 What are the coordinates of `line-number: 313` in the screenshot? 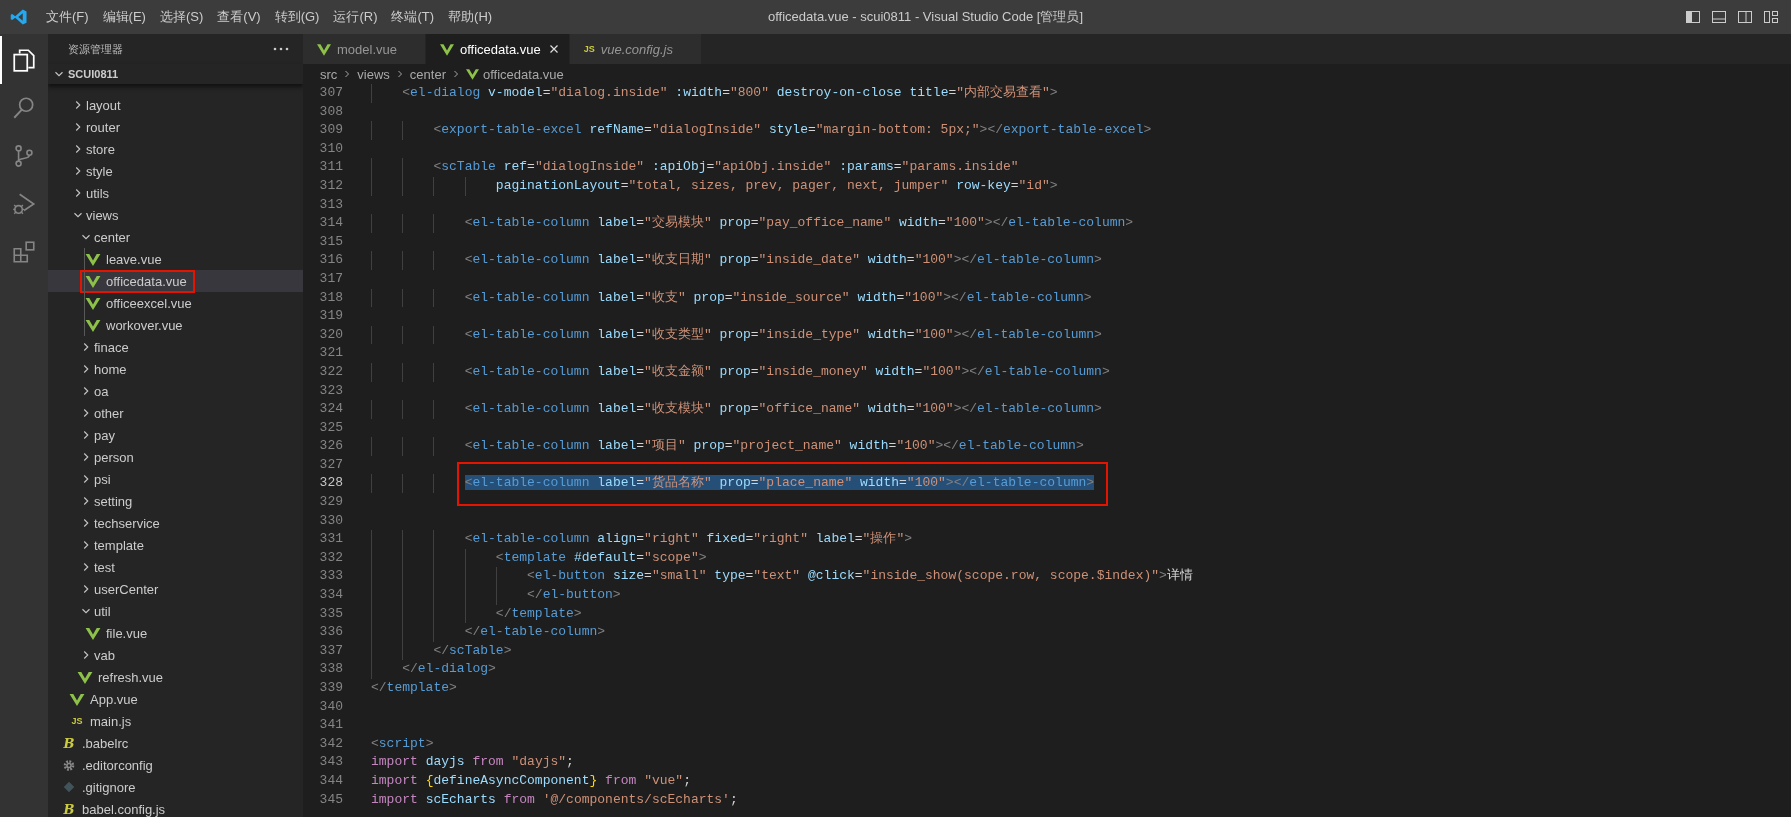 It's located at (331, 204).